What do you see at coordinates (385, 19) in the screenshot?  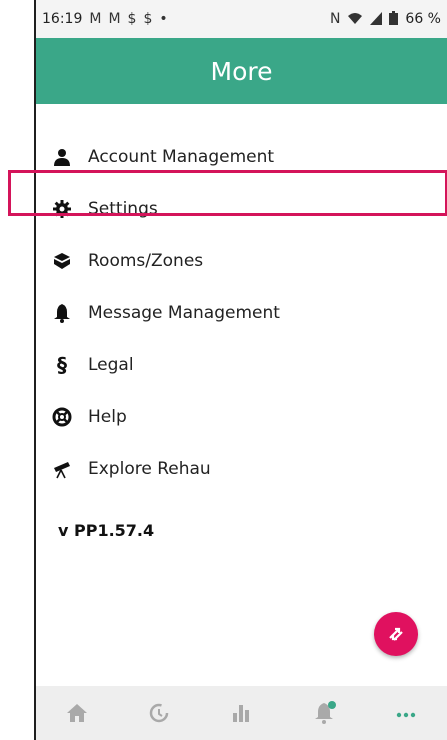 I see `status-right: N 66 %` at bounding box center [385, 19].